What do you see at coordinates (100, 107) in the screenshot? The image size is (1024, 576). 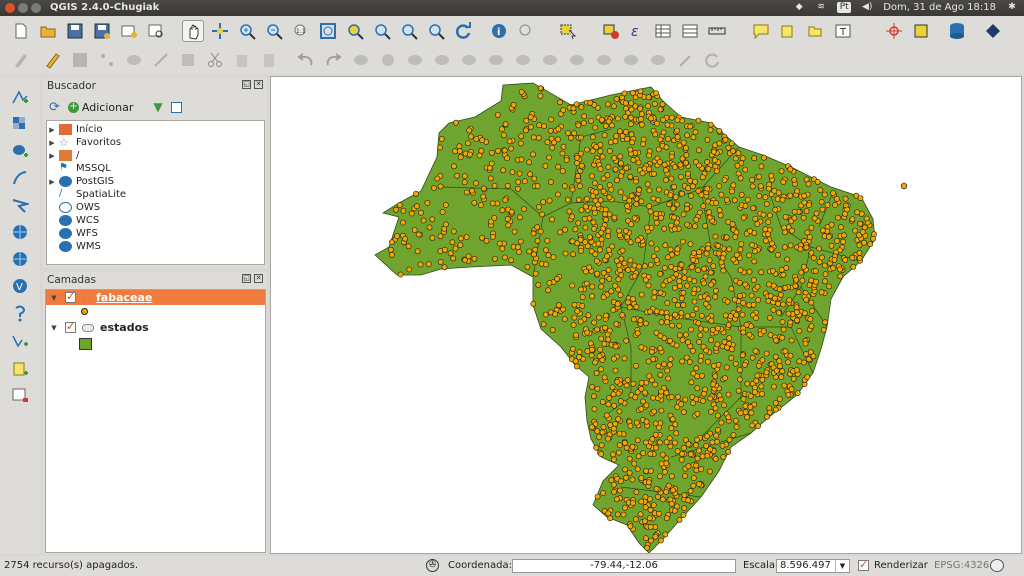 I see `add-selected-button: + Adicionar` at bounding box center [100, 107].